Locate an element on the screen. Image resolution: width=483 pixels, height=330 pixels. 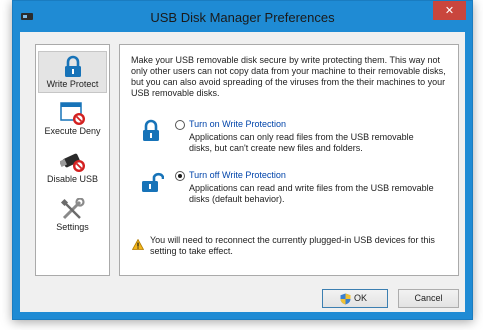
warning-icon is located at coordinates (138, 244).